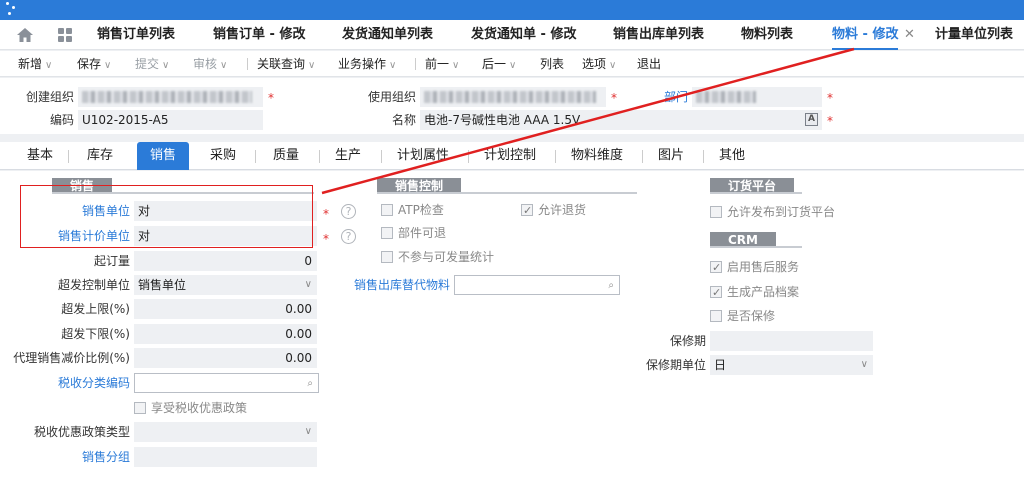  I want to click on substitute-input: ⌕, so click(537, 285).